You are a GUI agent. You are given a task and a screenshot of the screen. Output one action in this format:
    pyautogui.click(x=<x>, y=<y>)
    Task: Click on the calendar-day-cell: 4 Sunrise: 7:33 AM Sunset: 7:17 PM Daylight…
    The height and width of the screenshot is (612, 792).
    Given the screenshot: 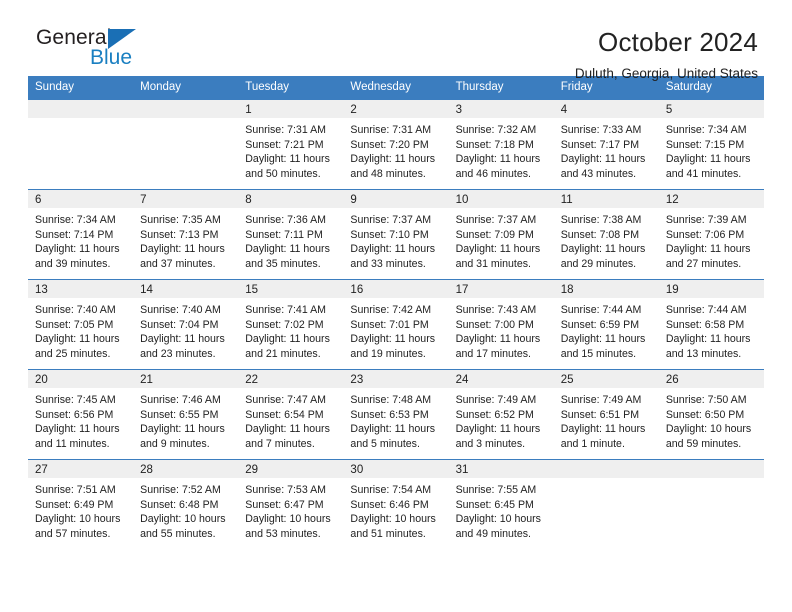 What is the action you would take?
    pyautogui.click(x=606, y=144)
    